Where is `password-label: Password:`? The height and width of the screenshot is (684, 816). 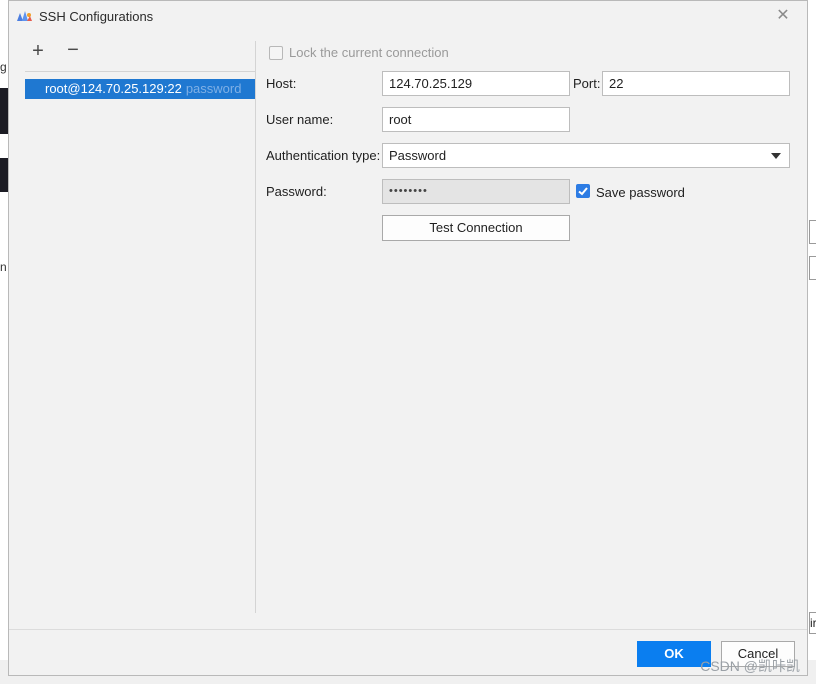
password-label: Password: is located at coordinates (296, 191).